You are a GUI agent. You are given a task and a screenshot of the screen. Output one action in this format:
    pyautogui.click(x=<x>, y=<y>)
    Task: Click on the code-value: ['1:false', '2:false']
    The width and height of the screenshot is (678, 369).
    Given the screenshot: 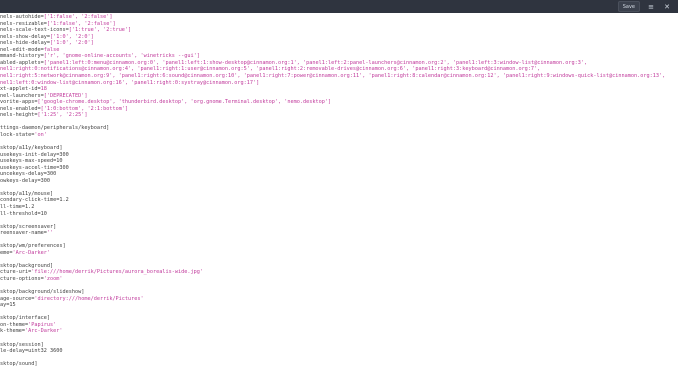 What is the action you would take?
    pyautogui.click(x=78, y=17)
    